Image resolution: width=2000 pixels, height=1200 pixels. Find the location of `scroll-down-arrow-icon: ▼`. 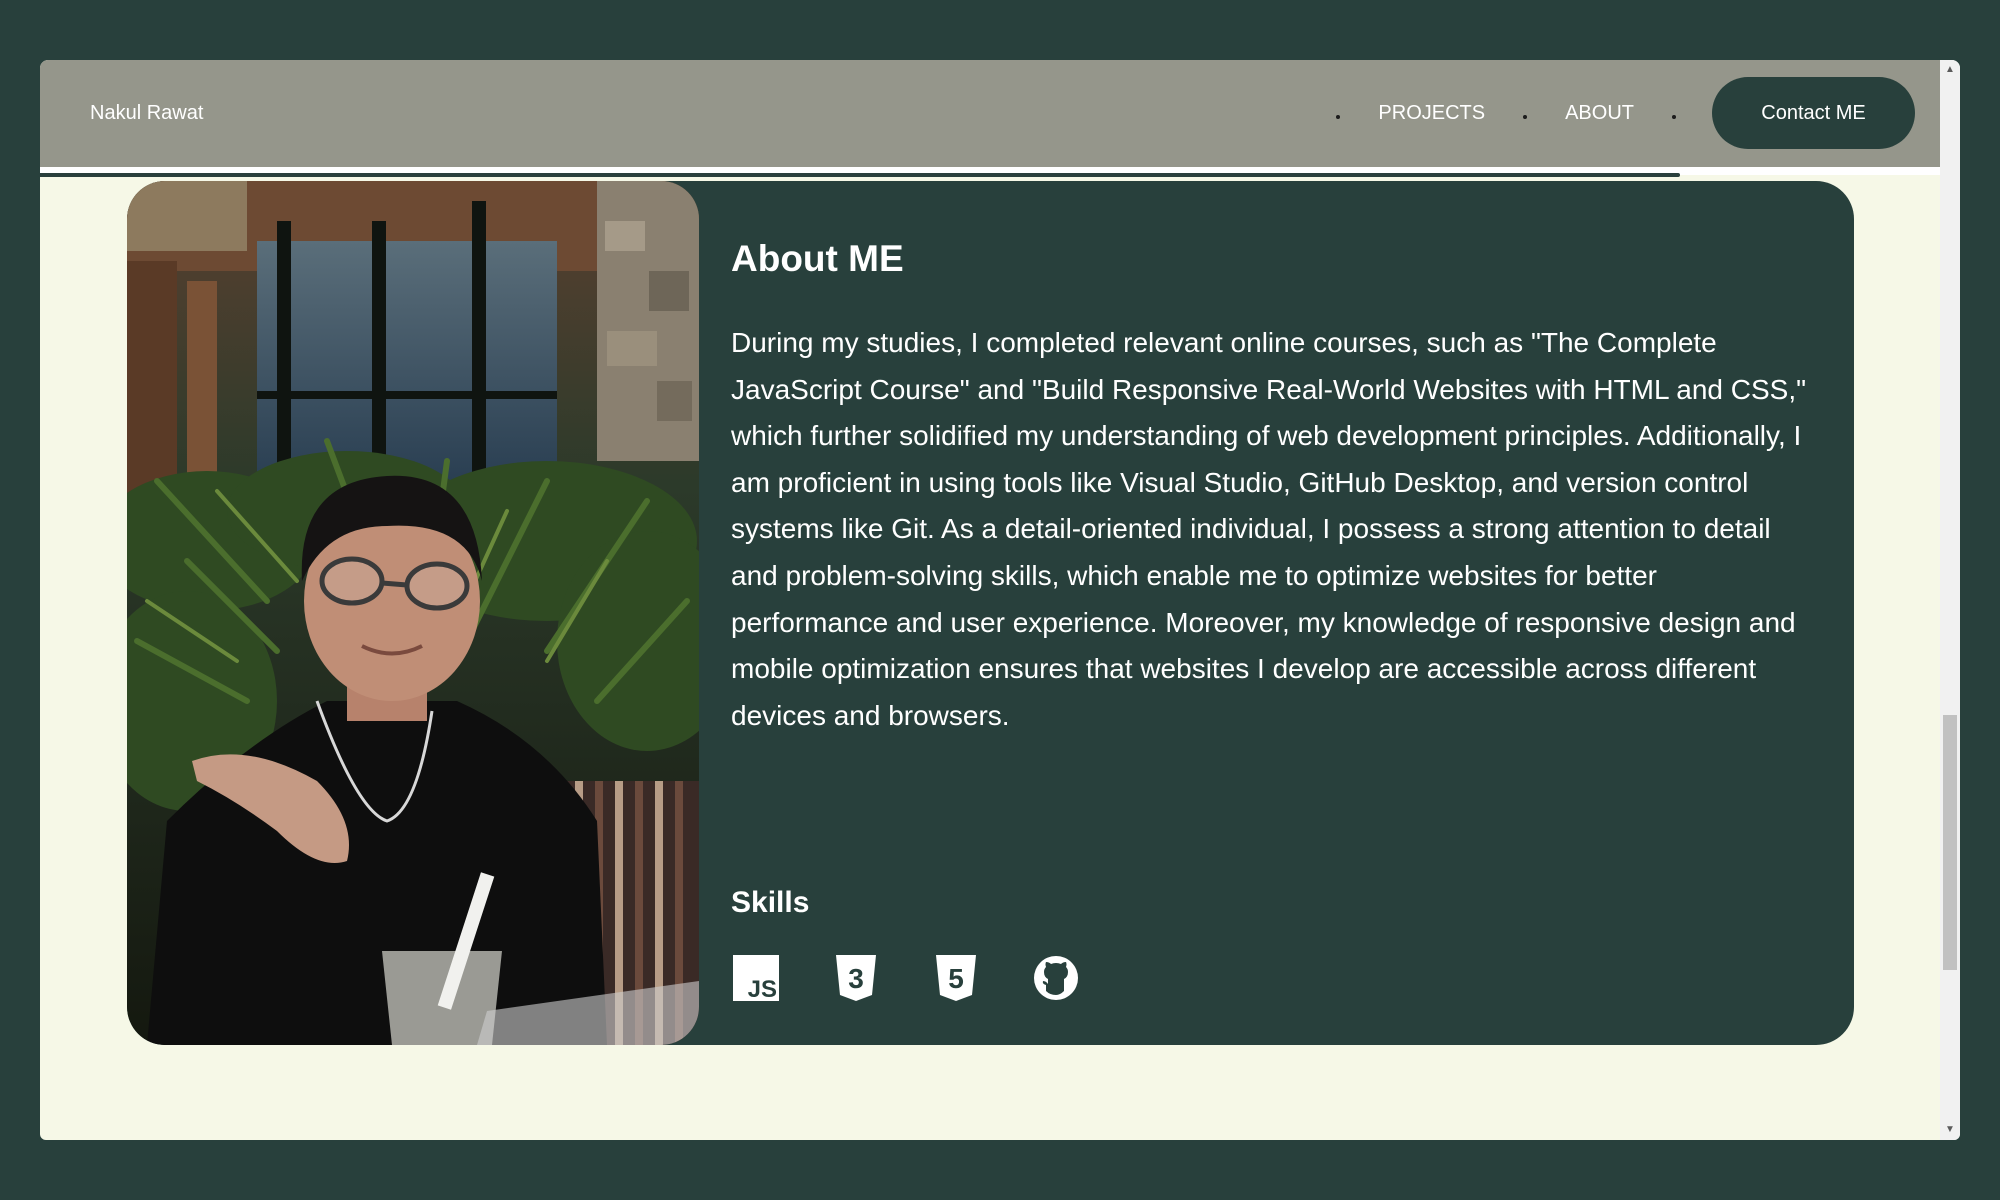

scroll-down-arrow-icon: ▼ is located at coordinates (1950, 1130).